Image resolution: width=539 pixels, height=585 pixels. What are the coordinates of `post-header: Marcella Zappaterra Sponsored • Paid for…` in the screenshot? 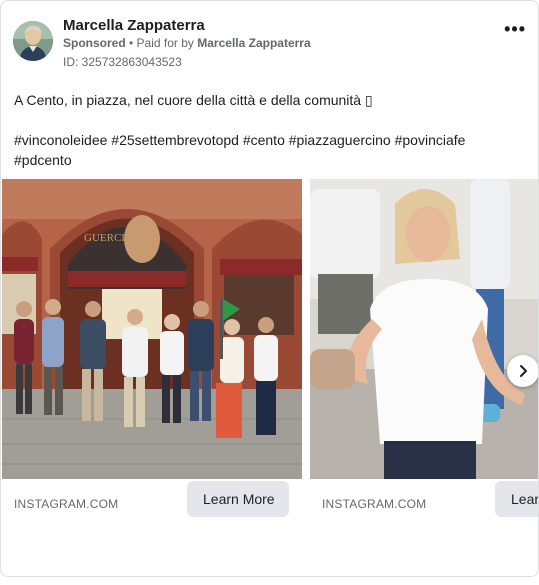 It's located at (269, 42).